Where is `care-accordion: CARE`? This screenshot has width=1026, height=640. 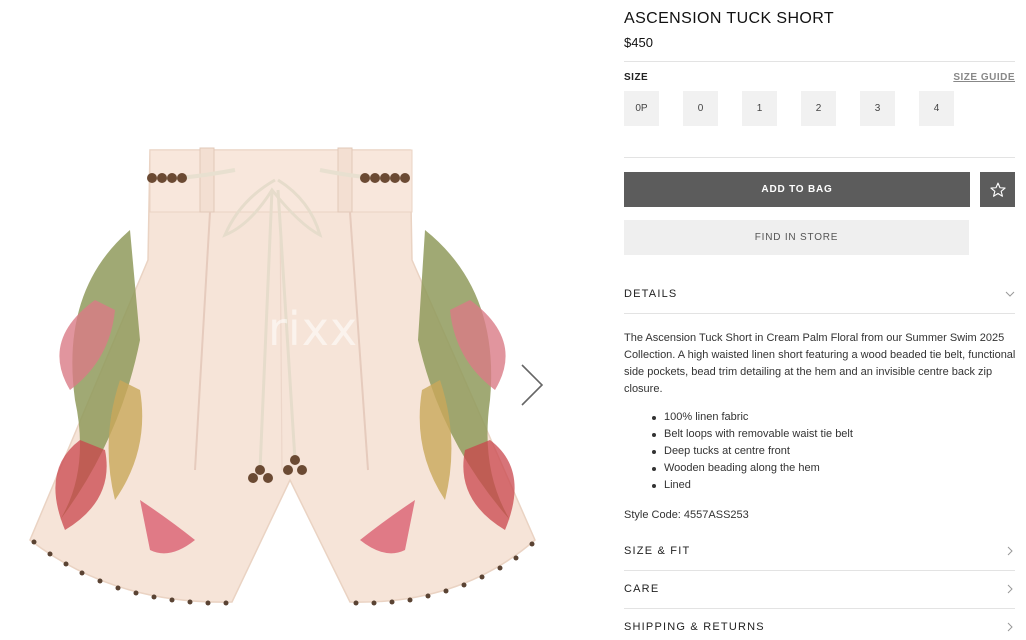 care-accordion: CARE is located at coordinates (819, 591).